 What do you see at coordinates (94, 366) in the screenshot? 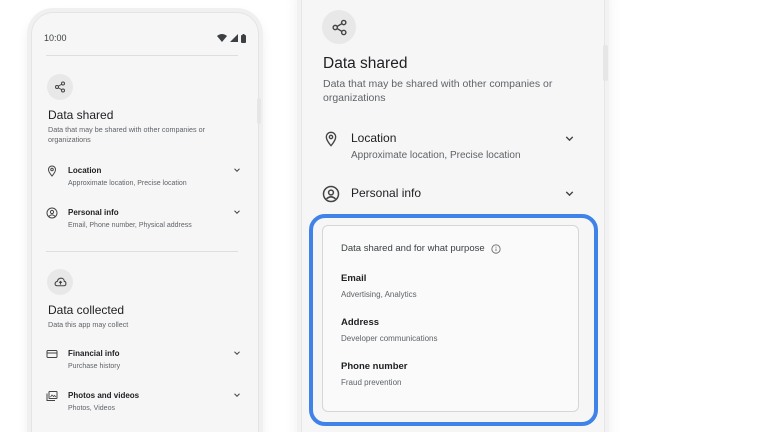
I see `item-detail: Purchase history` at bounding box center [94, 366].